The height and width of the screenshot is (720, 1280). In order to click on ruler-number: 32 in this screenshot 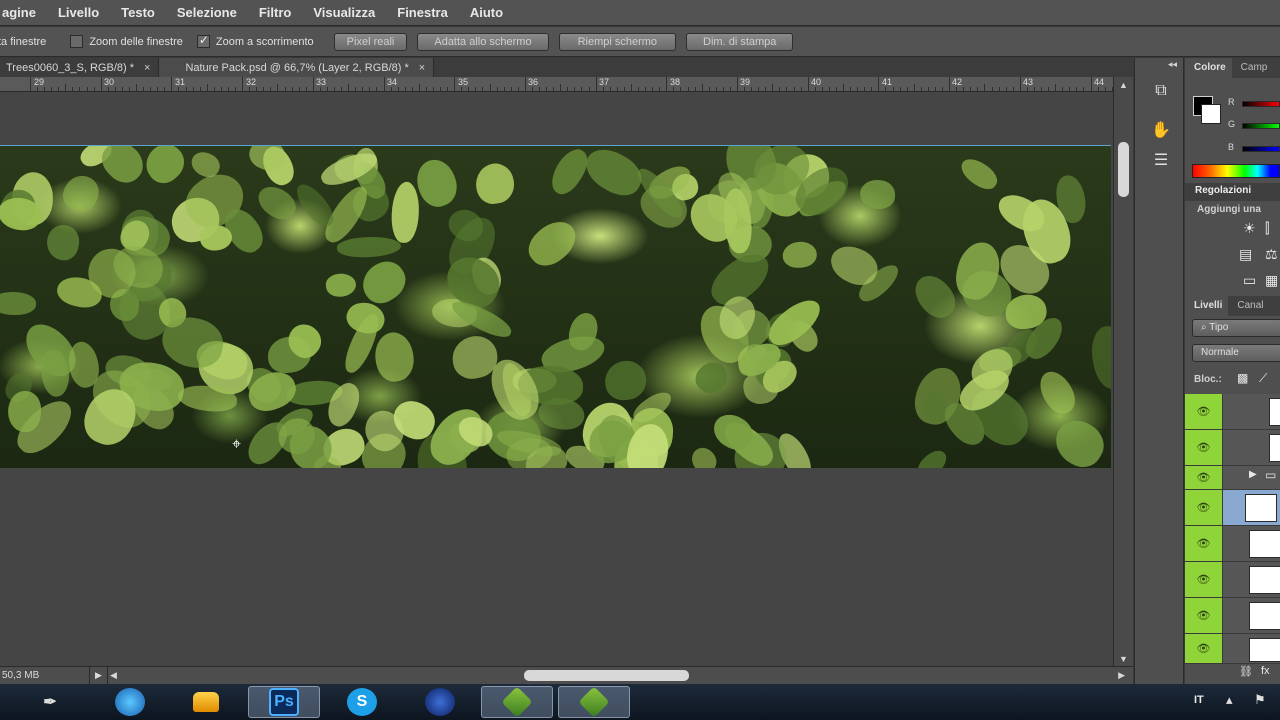, I will do `click(251, 82)`.